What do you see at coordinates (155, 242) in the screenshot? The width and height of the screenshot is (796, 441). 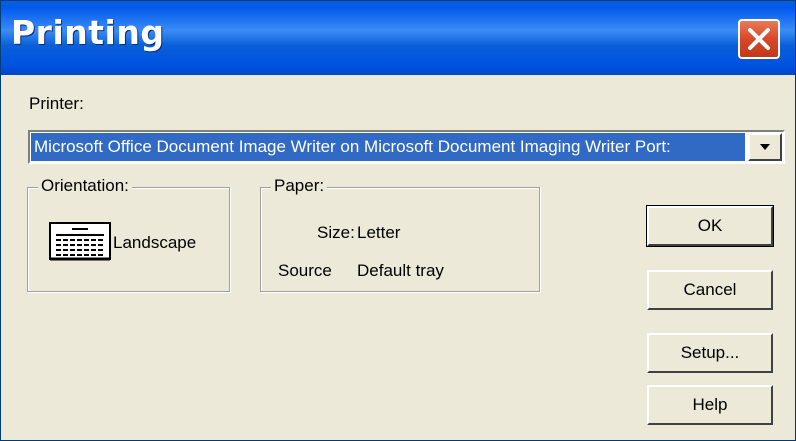 I see `orientation-value: Landscape` at bounding box center [155, 242].